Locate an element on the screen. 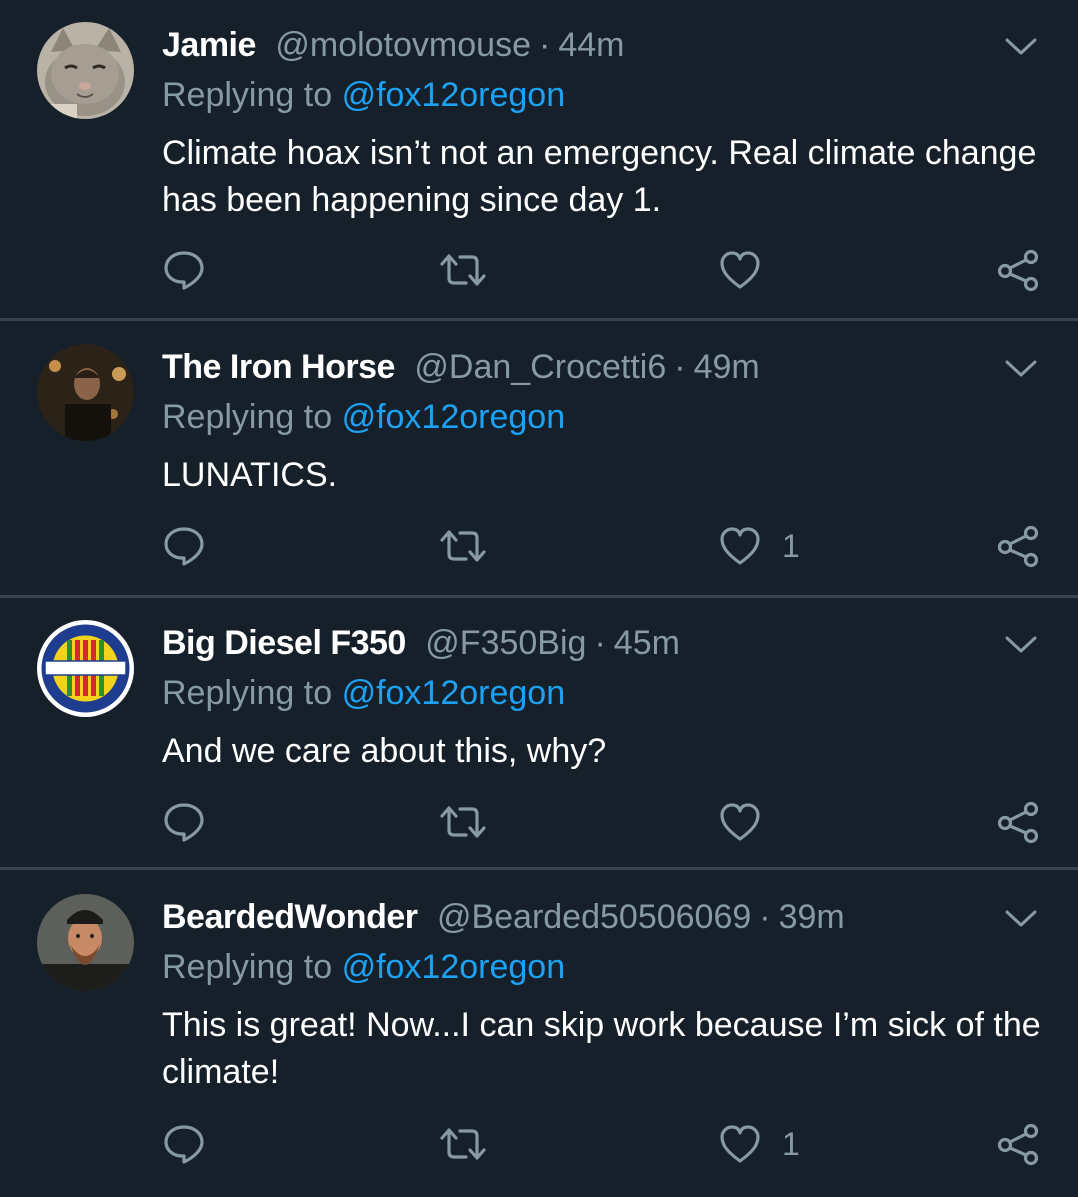  display-name: Big Diesel F350 is located at coordinates (284, 643).